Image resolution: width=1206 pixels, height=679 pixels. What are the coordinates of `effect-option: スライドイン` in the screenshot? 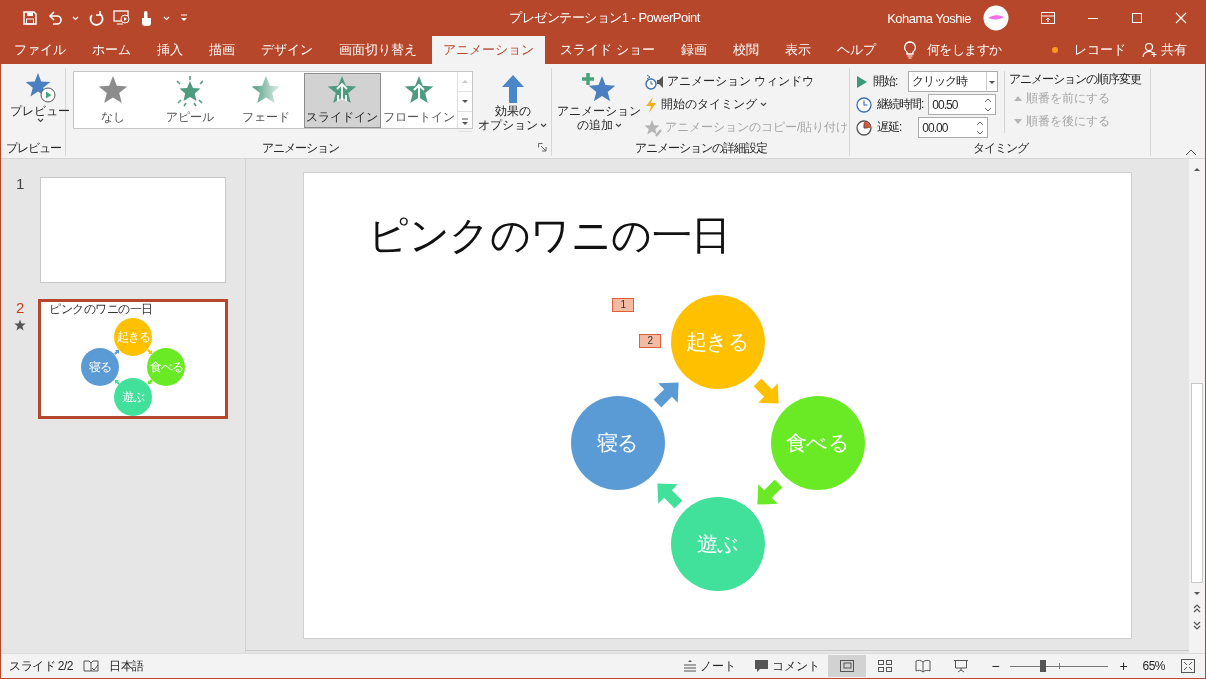 It's located at (342, 100).